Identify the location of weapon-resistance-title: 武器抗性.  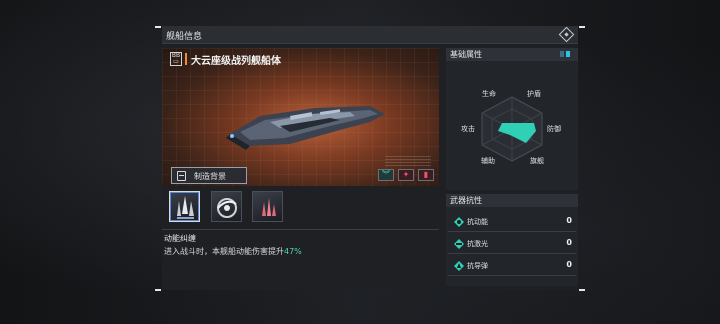
(466, 200).